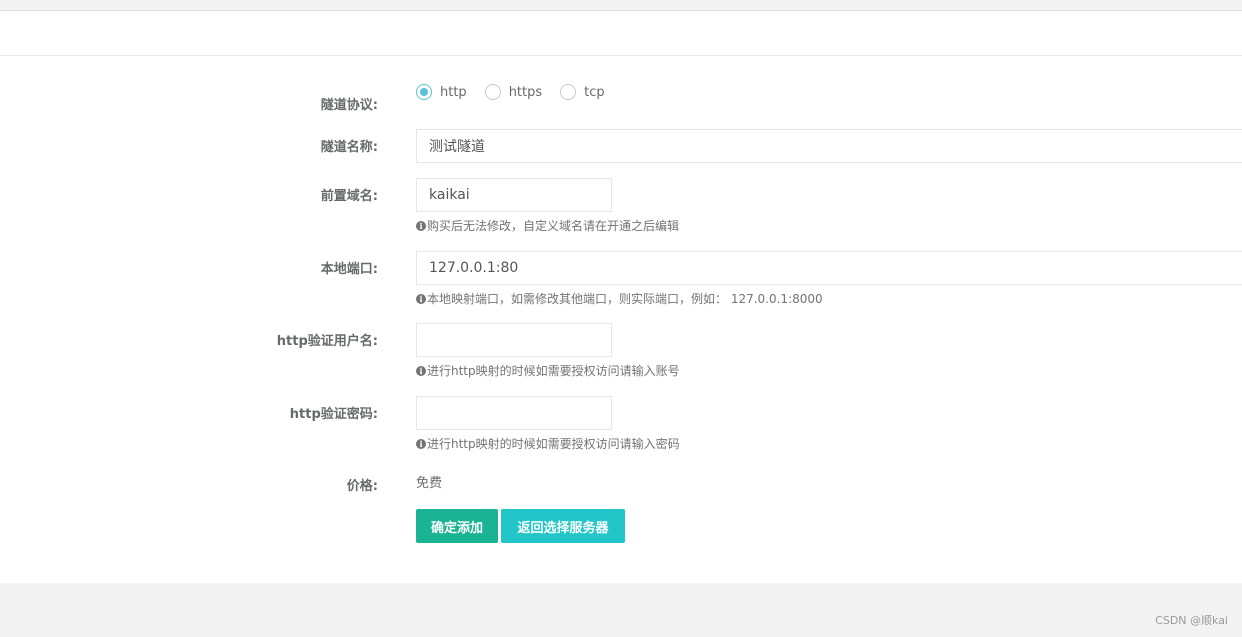 This screenshot has height=637, width=1242. I want to click on http-pass-help: i 进行http映射的时候如需要授权访问请输入密码, so click(548, 443).